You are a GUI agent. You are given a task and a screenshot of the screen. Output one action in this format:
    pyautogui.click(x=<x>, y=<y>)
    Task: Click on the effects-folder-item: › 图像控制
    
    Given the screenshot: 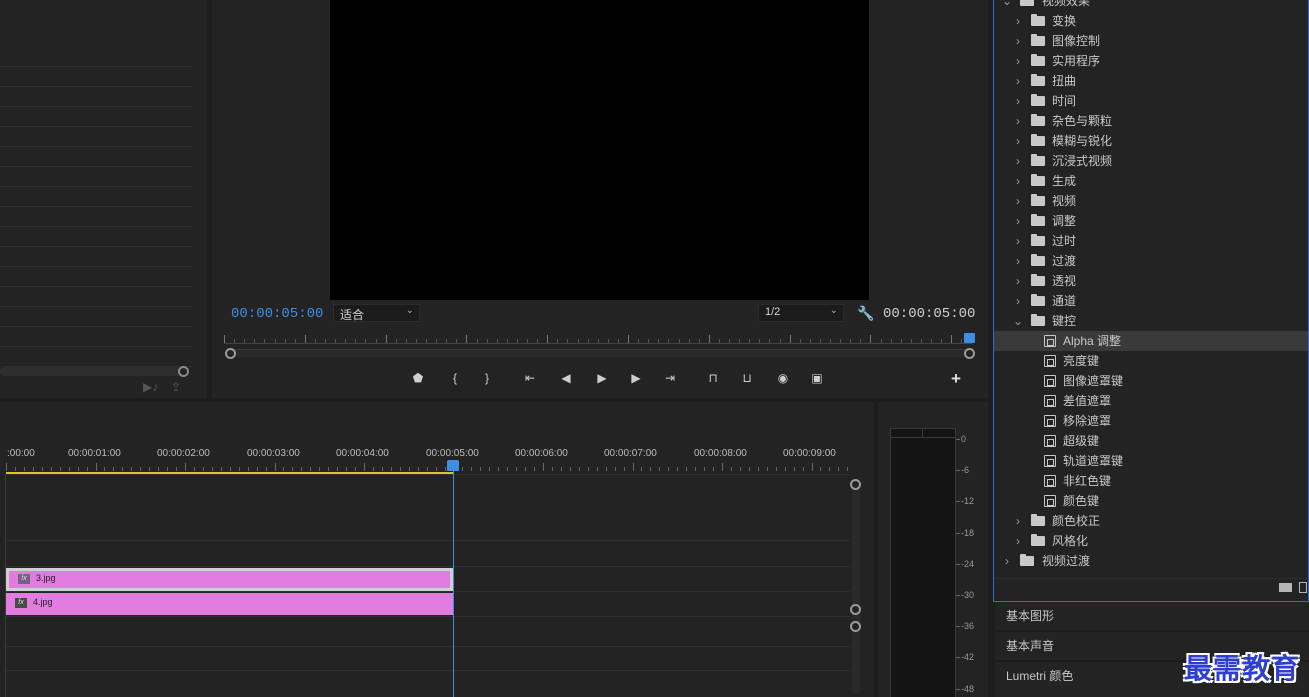 What is the action you would take?
    pyautogui.click(x=1151, y=41)
    